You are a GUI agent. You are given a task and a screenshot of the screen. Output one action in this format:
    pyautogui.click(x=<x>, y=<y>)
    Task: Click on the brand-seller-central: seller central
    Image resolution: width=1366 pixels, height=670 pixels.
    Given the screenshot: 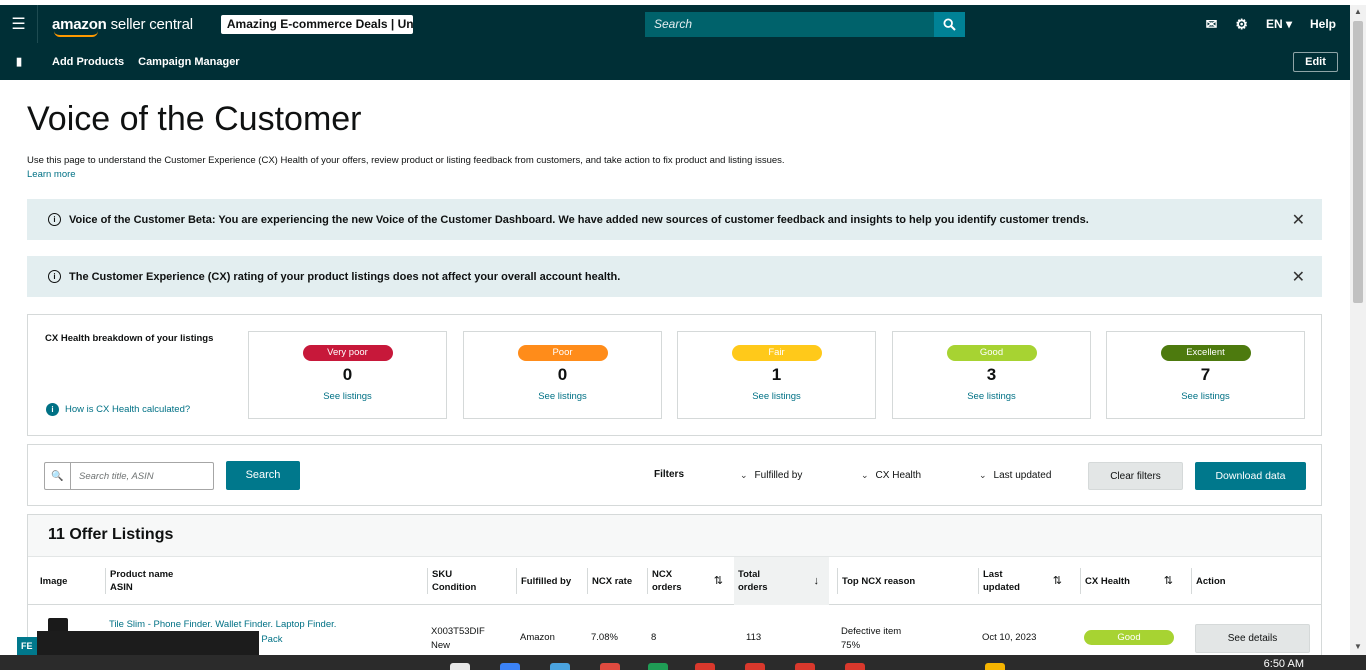 What is the action you would take?
    pyautogui.click(x=149, y=24)
    